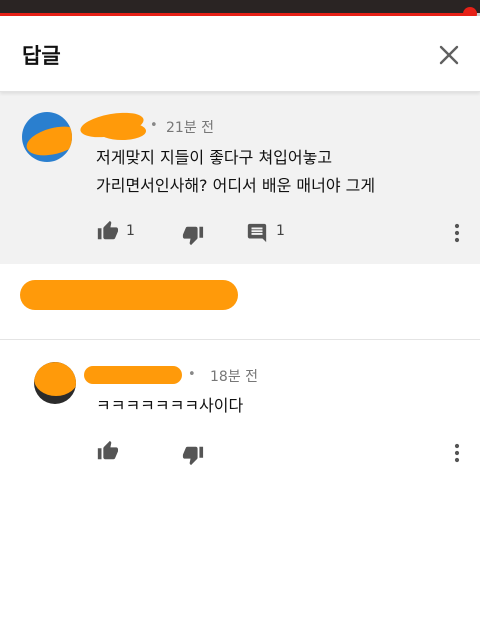 This screenshot has height=640, width=480. What do you see at coordinates (240, 54) in the screenshot?
I see `replies-header: 답글` at bounding box center [240, 54].